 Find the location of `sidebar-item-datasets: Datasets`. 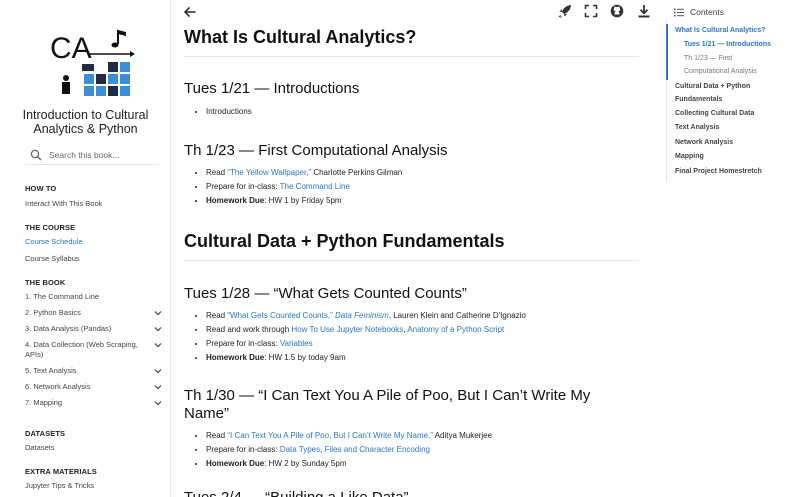

sidebar-item-datasets: Datasets is located at coordinates (96, 448).